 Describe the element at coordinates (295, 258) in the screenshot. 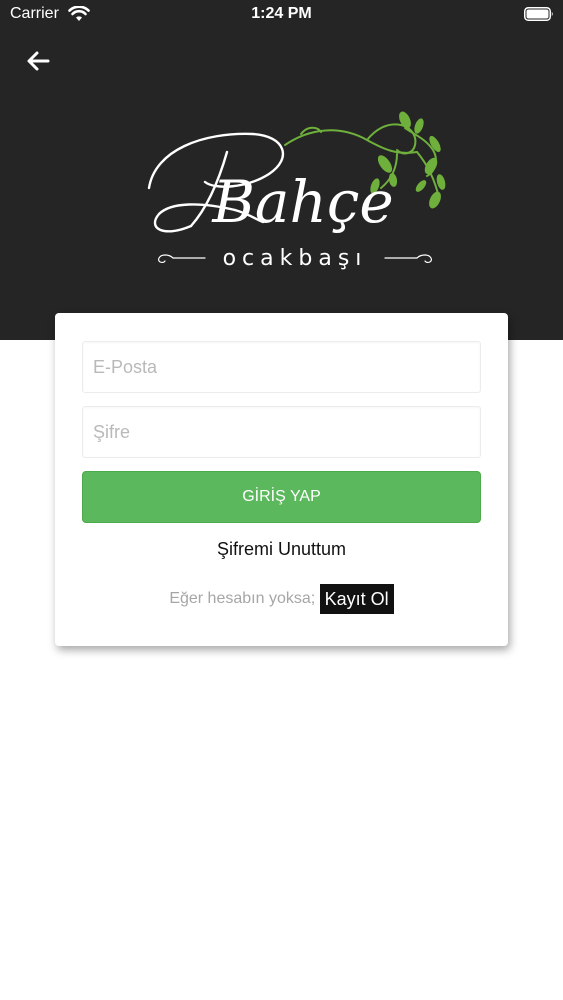

I see `logo-subtitle: ocakbaşı` at that location.